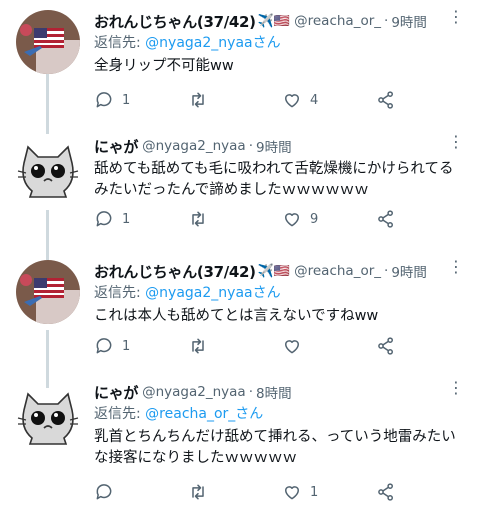  I want to click on tweet-text: 全身リップ不可能ww, so click(164, 66).